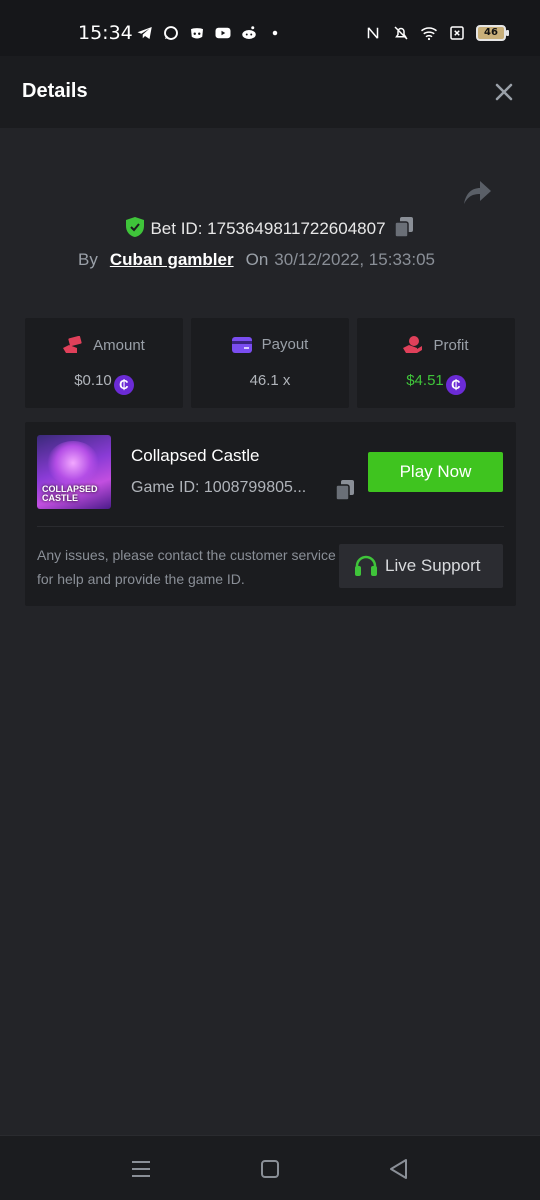 Image resolution: width=540 pixels, height=1200 pixels. What do you see at coordinates (504, 92) in the screenshot?
I see `close-icon` at bounding box center [504, 92].